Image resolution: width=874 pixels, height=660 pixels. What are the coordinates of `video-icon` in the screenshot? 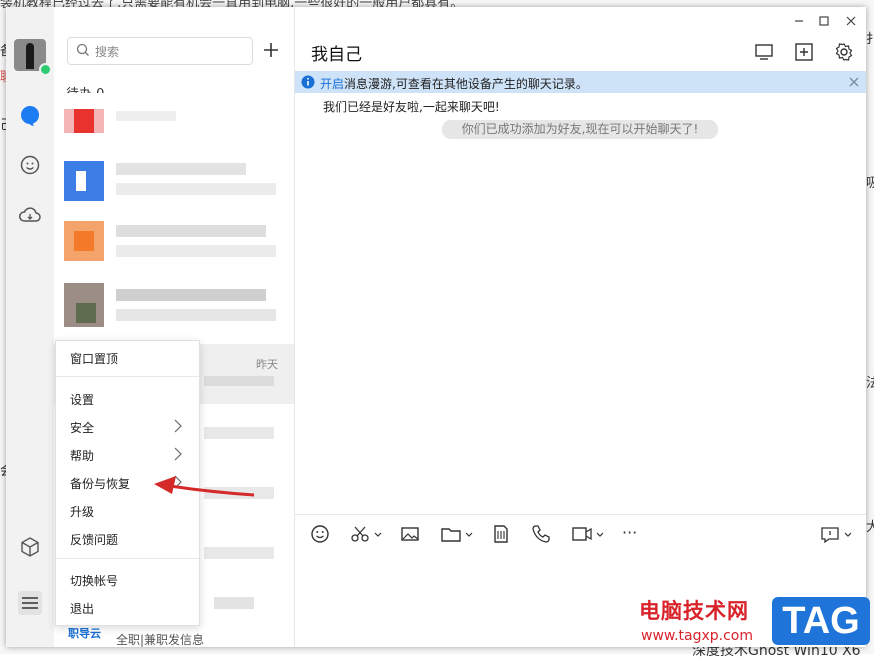 It's located at (588, 534).